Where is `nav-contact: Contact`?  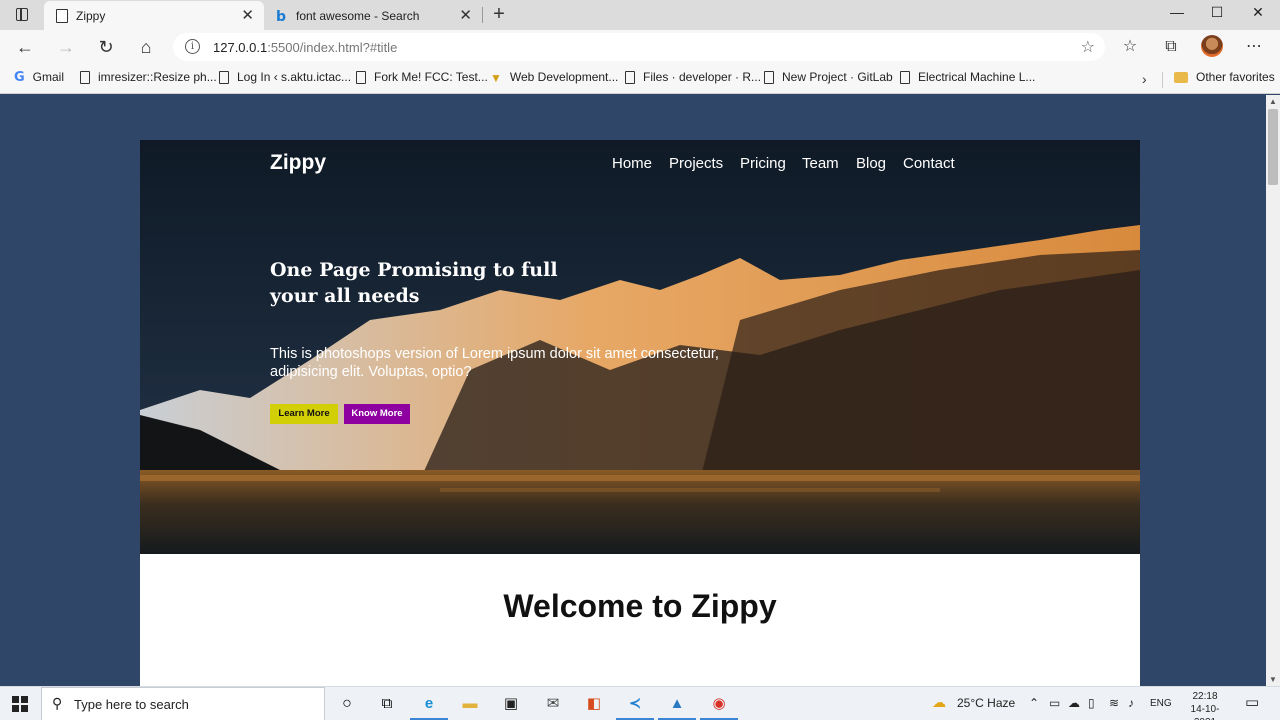 nav-contact: Contact is located at coordinates (929, 163).